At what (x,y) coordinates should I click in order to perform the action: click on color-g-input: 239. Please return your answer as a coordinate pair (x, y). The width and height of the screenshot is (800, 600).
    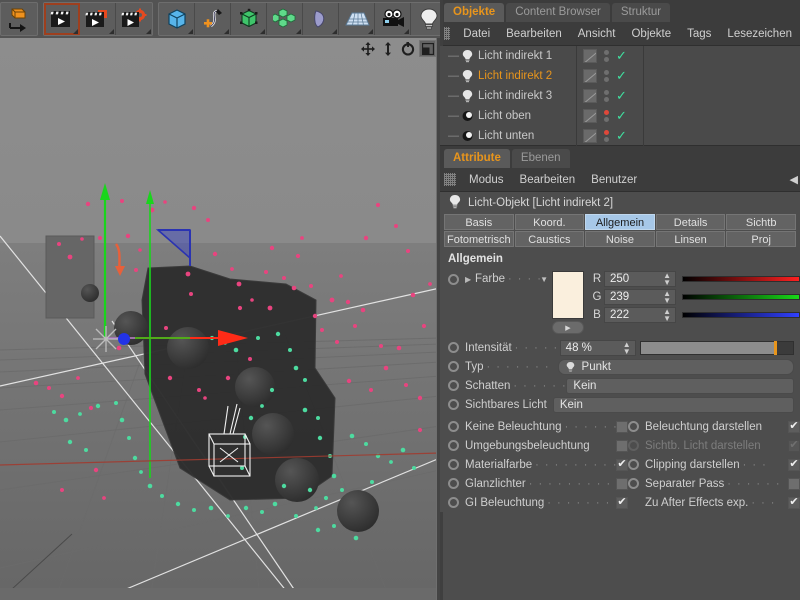
    Looking at the image, I should click on (619, 297).